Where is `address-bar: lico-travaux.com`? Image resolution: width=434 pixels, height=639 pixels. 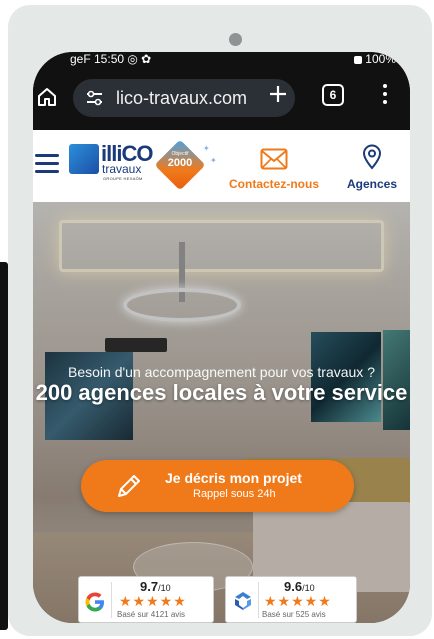
address-bar: lico-travaux.com is located at coordinates (184, 98).